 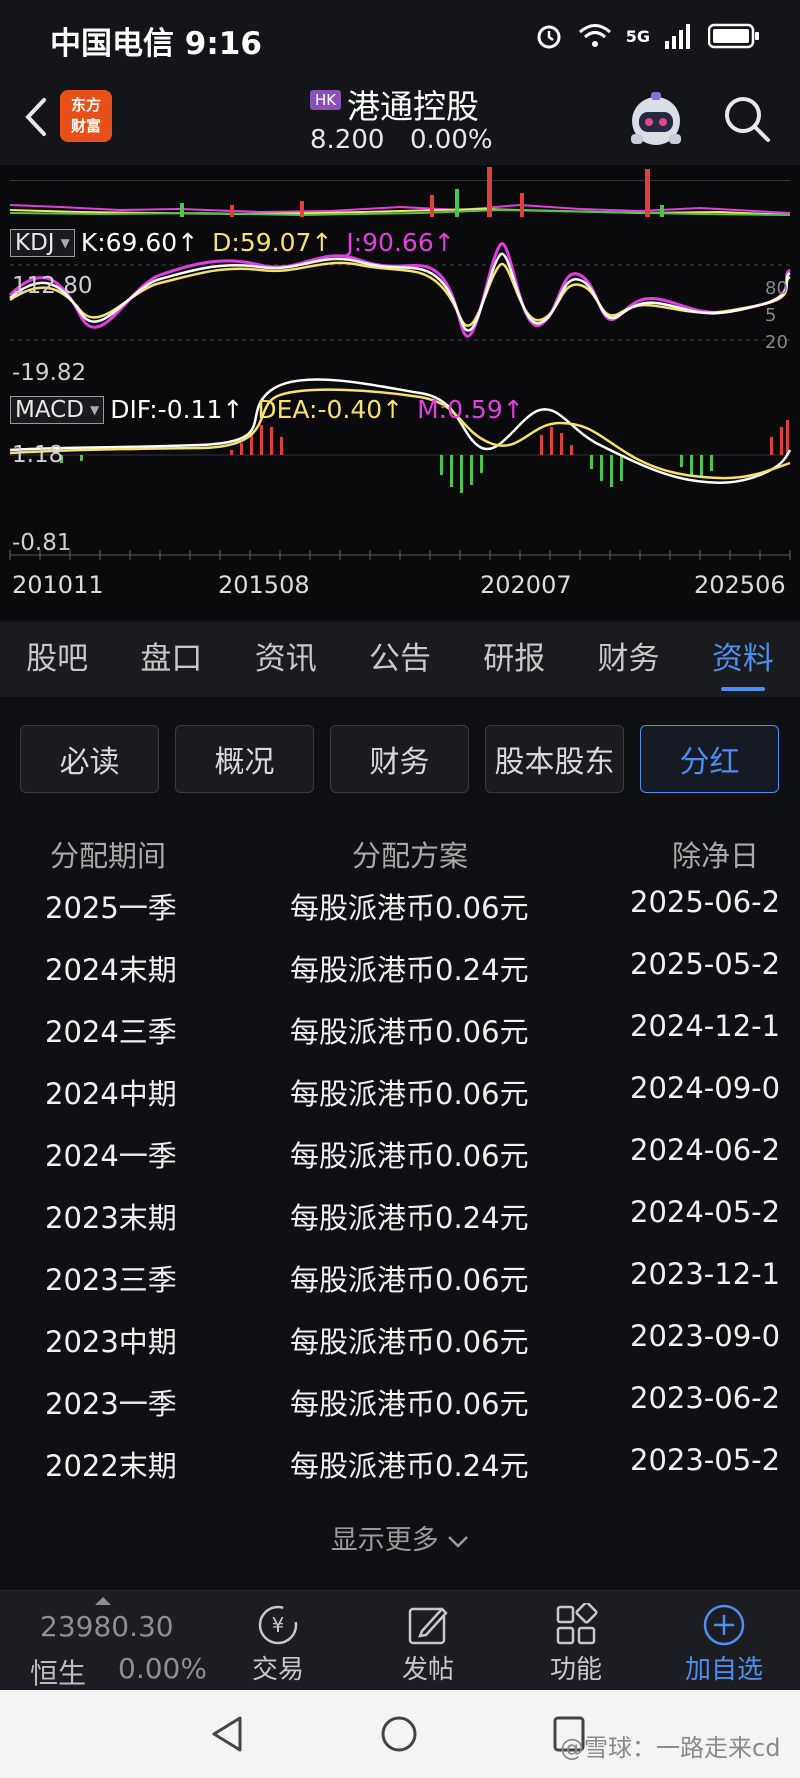 I want to click on table-row: 2023三季 每股派港币0.06元 2023-12-1, so click(x=400, y=1288).